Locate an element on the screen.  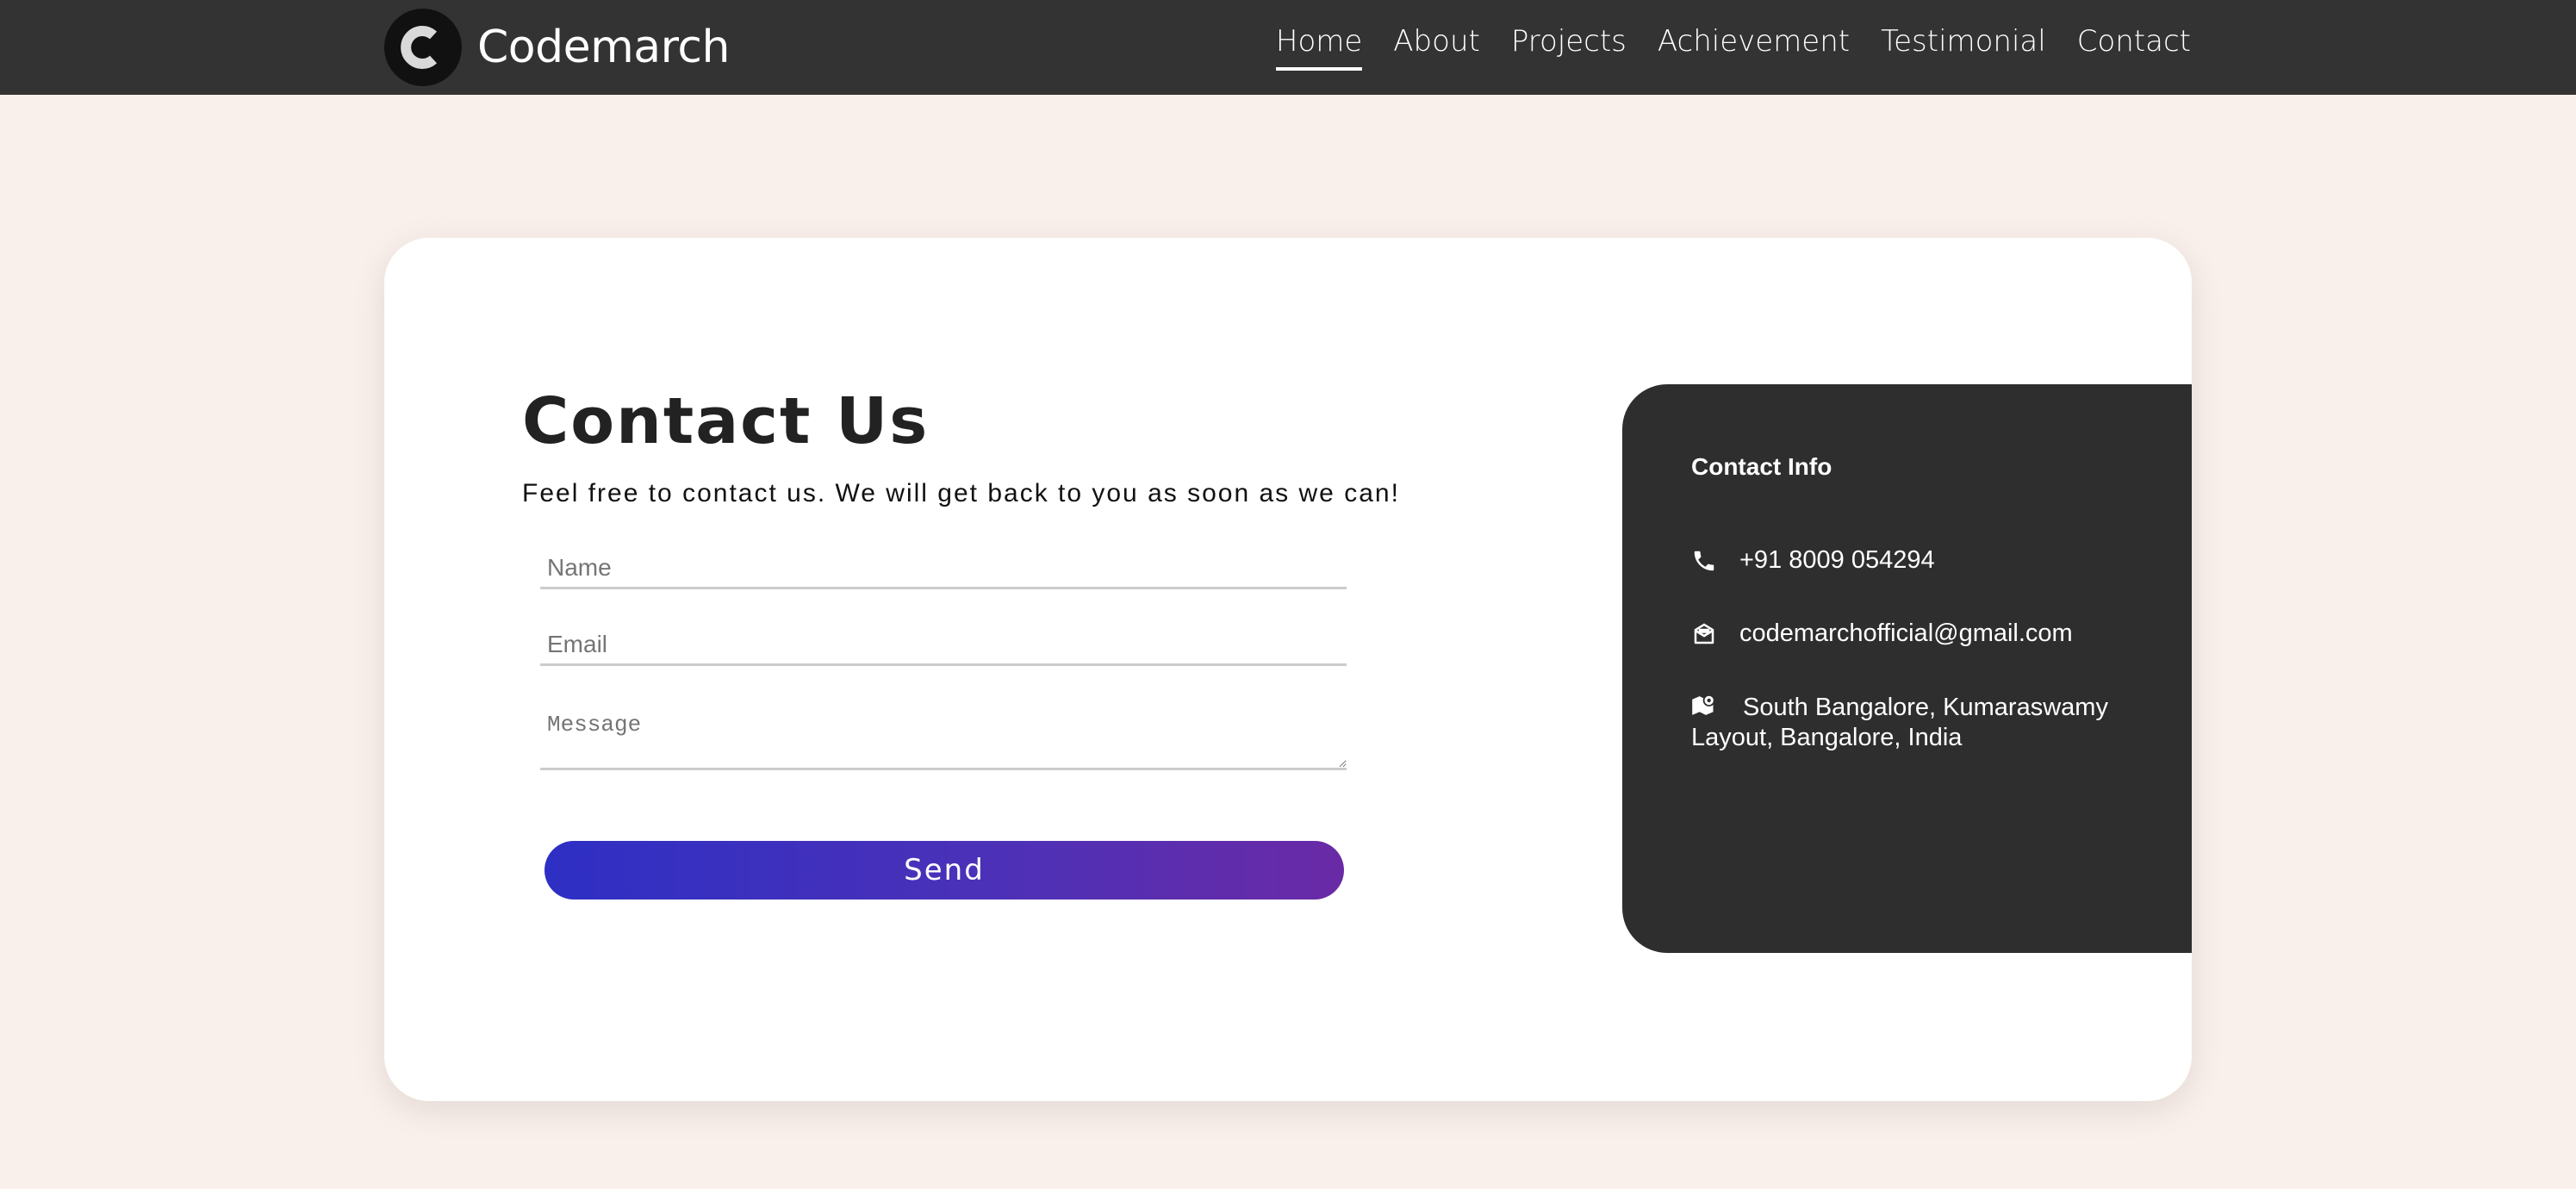
logo-icon is located at coordinates (423, 47).